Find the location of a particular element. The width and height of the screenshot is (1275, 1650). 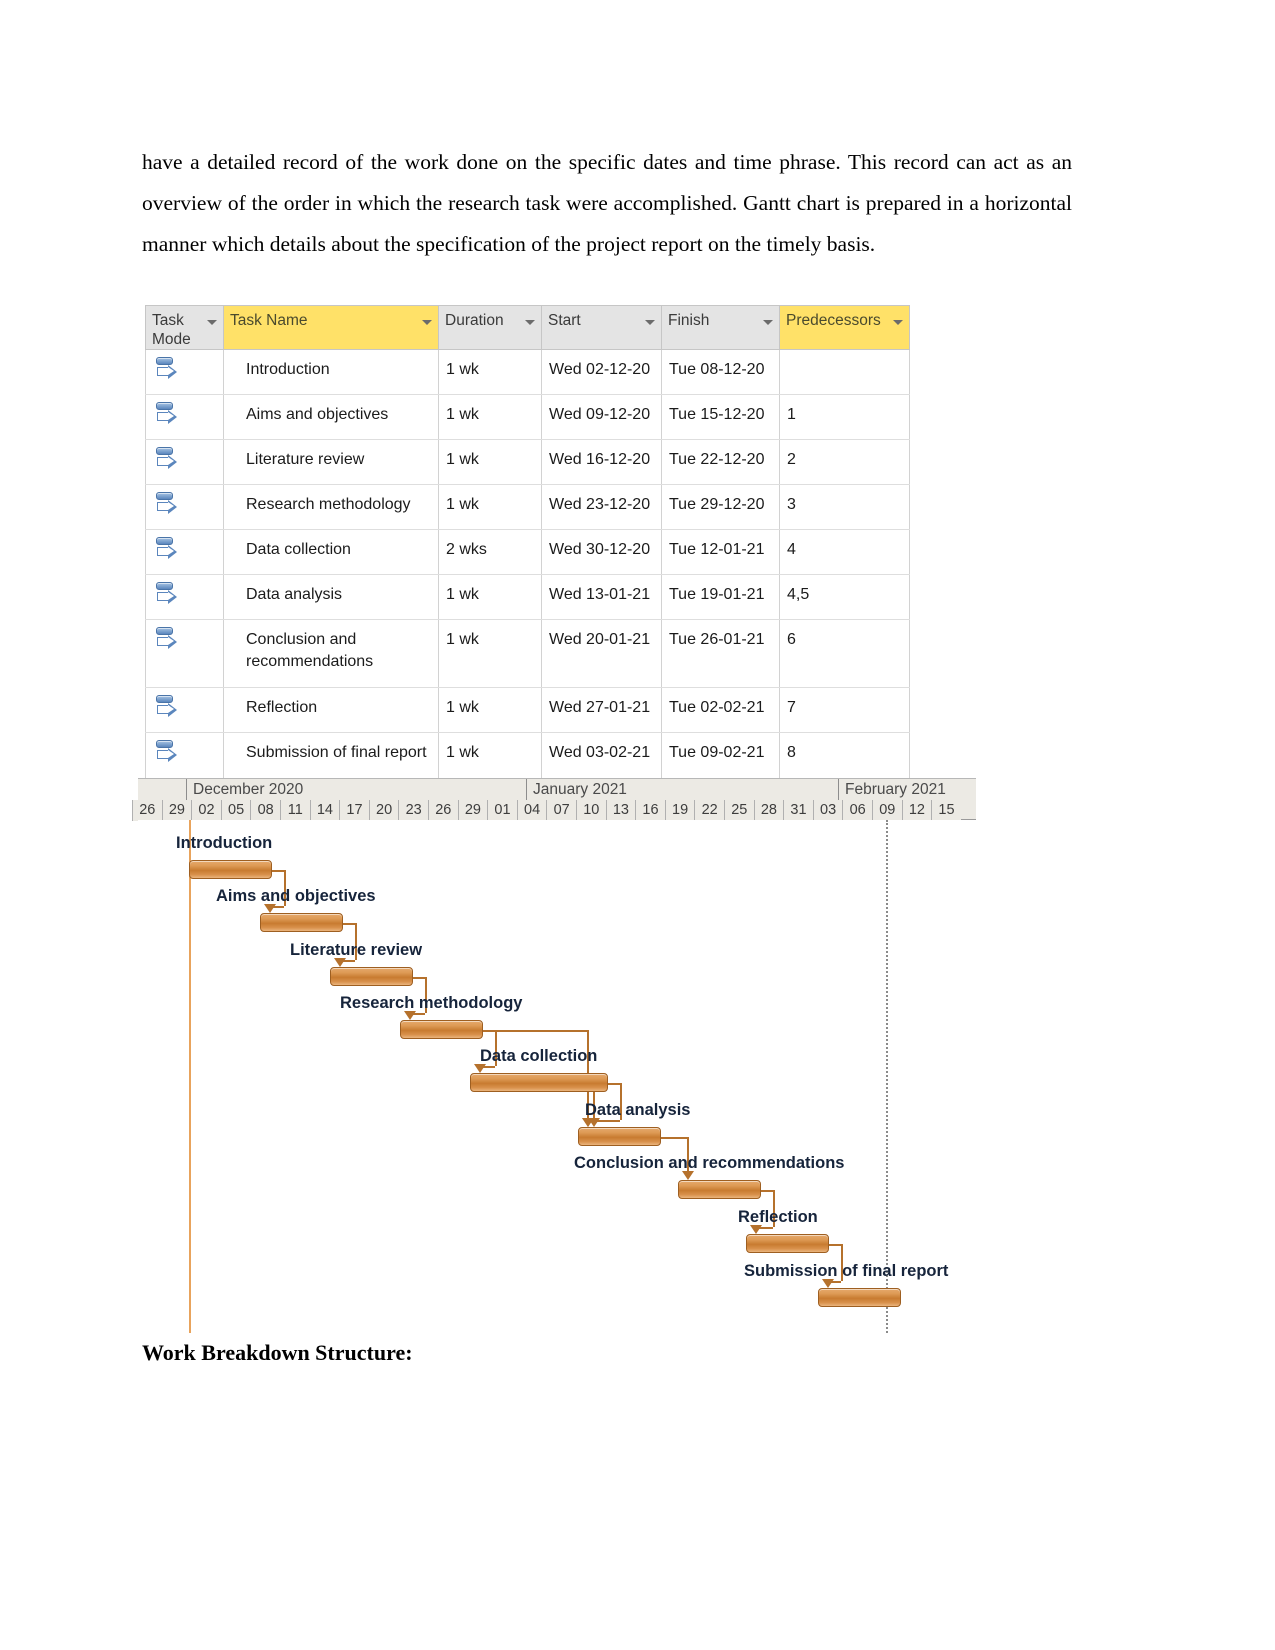

timeline-day-tick: 22 is located at coordinates (709, 810).